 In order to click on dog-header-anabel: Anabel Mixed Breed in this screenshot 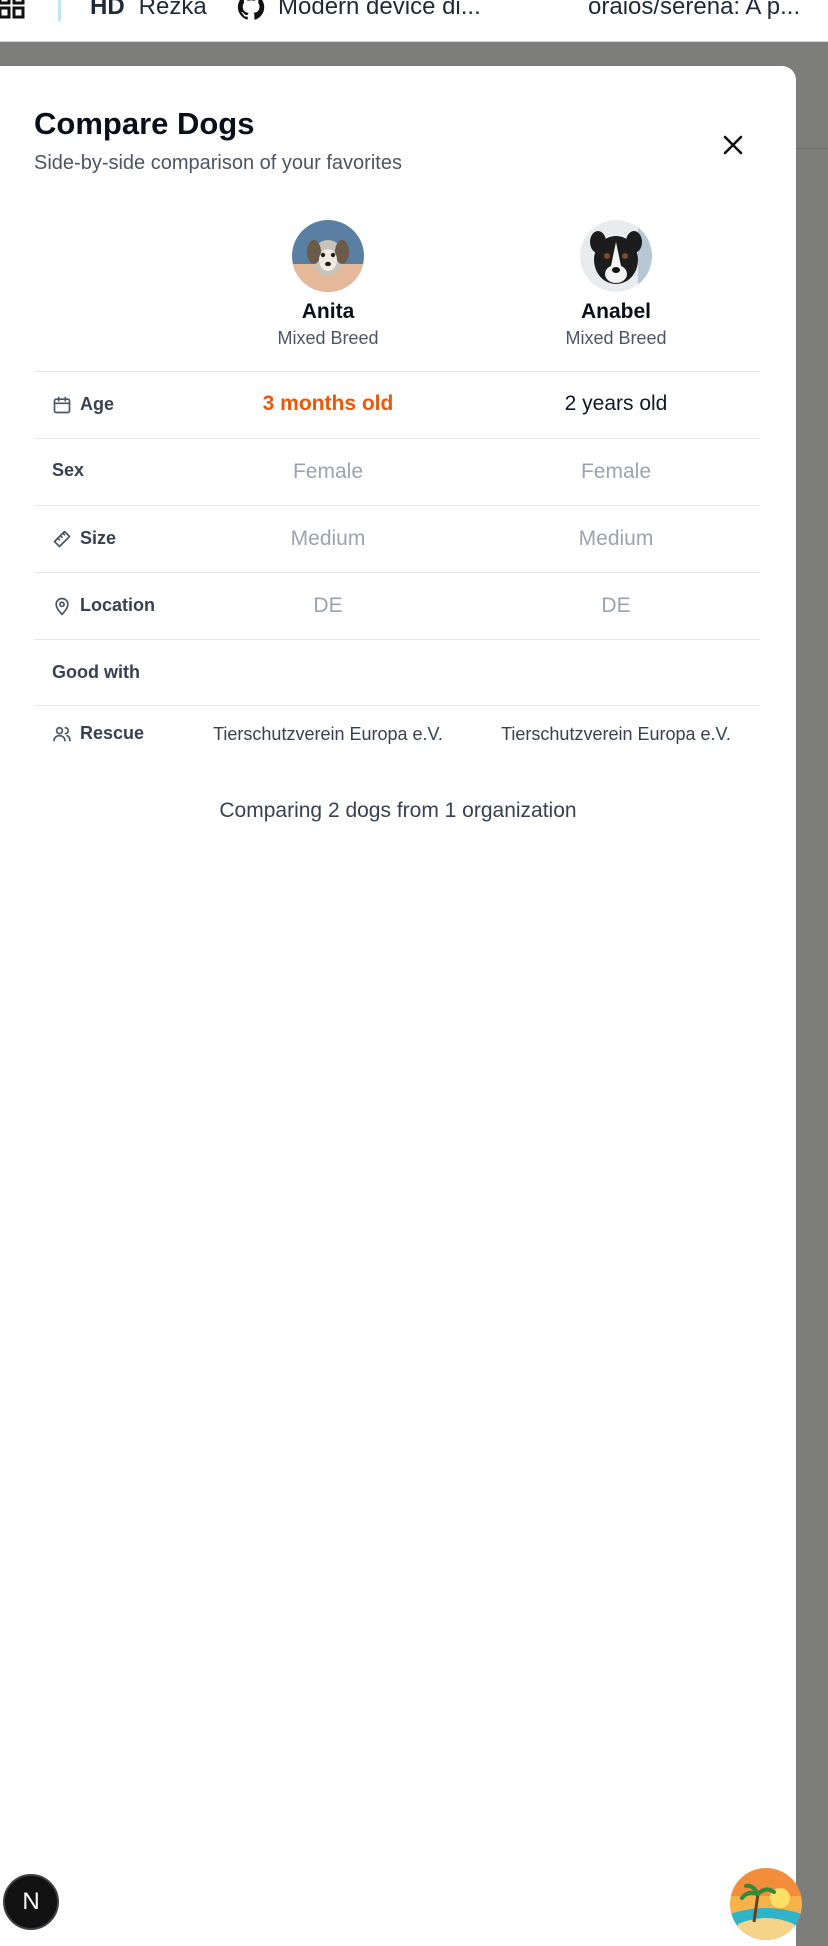, I will do `click(616, 284)`.